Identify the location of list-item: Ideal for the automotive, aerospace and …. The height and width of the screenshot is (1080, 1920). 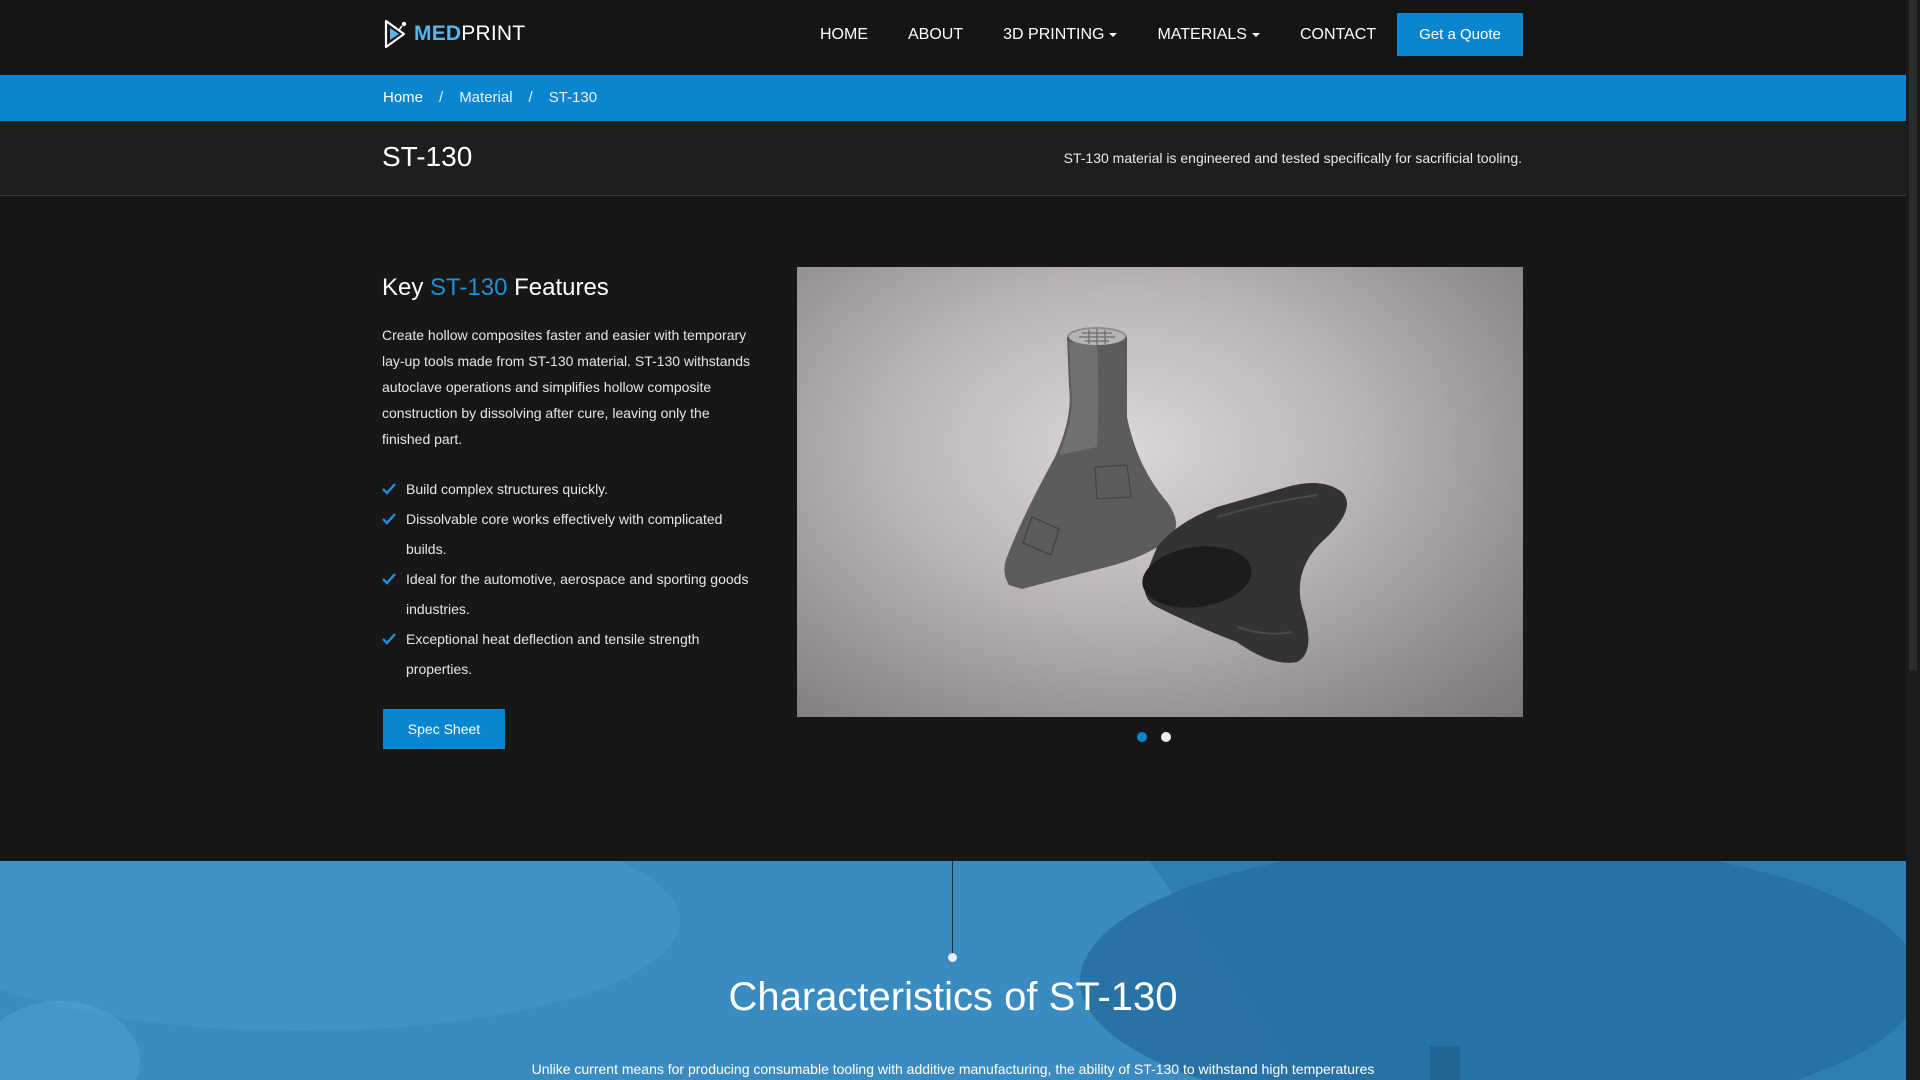
(567, 594).